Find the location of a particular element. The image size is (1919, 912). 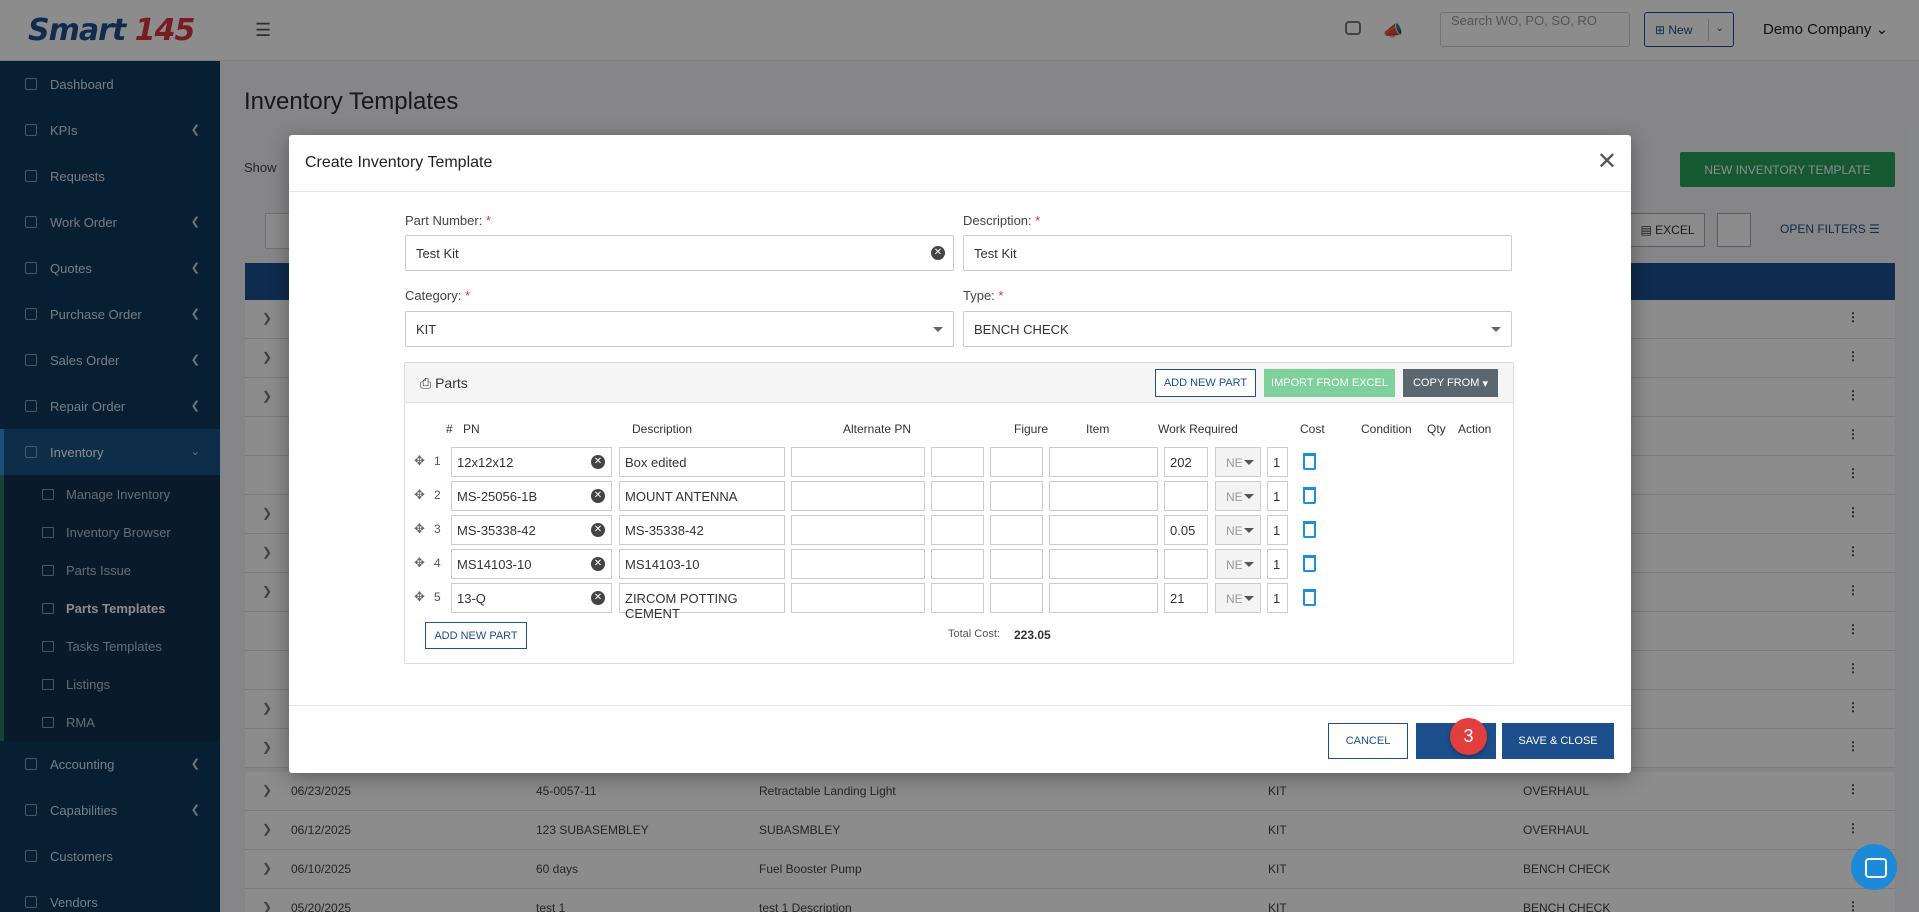

pn-input: 13-Q ✕ is located at coordinates (531, 598).